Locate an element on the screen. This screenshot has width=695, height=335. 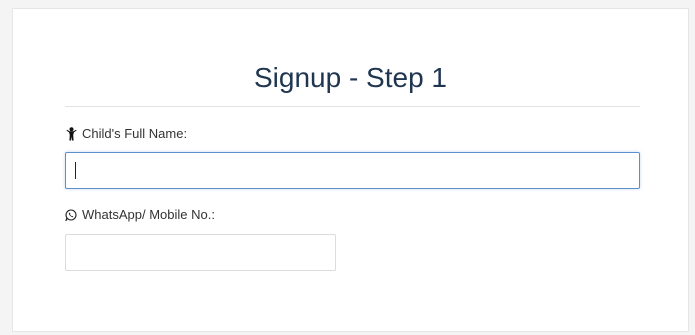
child-name-input is located at coordinates (352, 170).